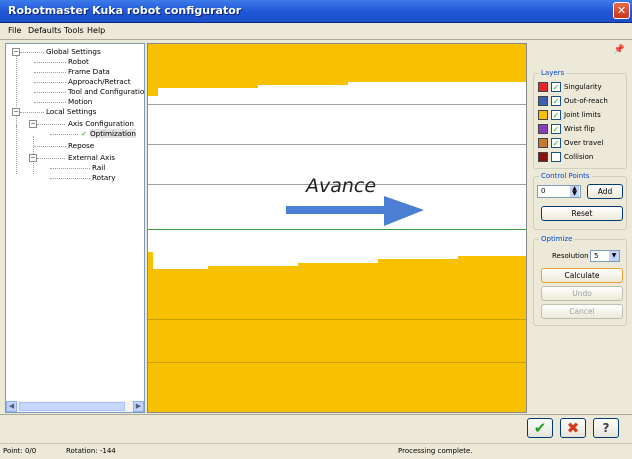  I want to click on menu-help: Help, so click(96, 30).